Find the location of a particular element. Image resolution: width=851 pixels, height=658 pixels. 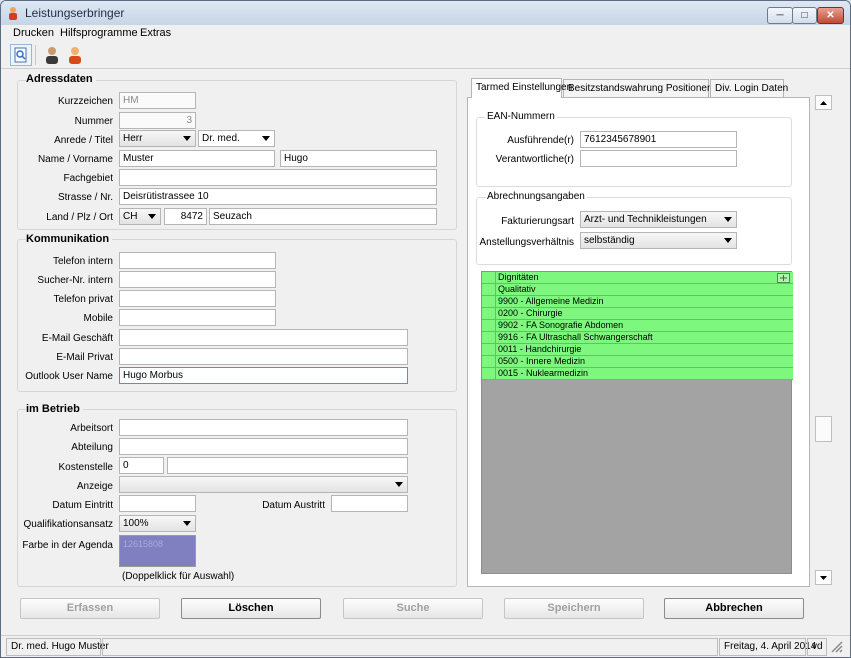

table-row: 0011 - Handchirurgie is located at coordinates (637, 350).